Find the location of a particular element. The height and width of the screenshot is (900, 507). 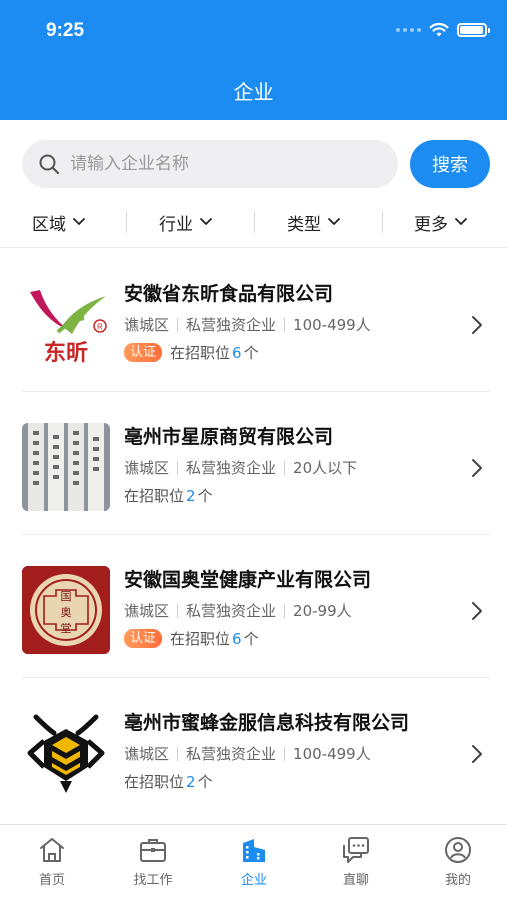

search-input is located at coordinates (220, 164).